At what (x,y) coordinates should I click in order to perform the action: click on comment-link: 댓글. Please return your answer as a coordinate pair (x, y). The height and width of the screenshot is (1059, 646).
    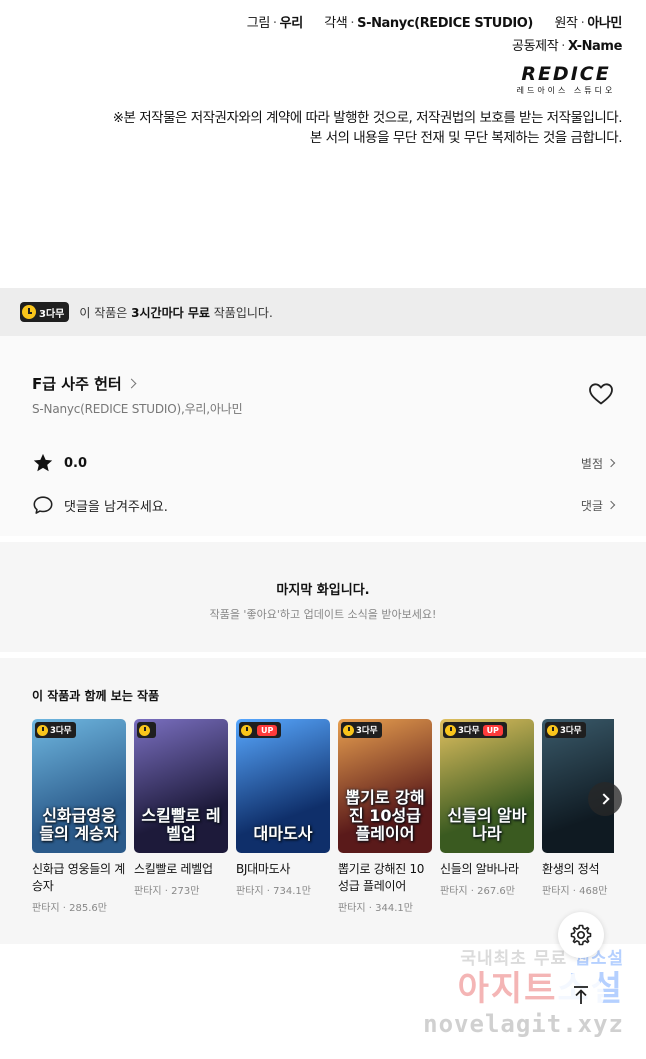
    Looking at the image, I should click on (598, 505).